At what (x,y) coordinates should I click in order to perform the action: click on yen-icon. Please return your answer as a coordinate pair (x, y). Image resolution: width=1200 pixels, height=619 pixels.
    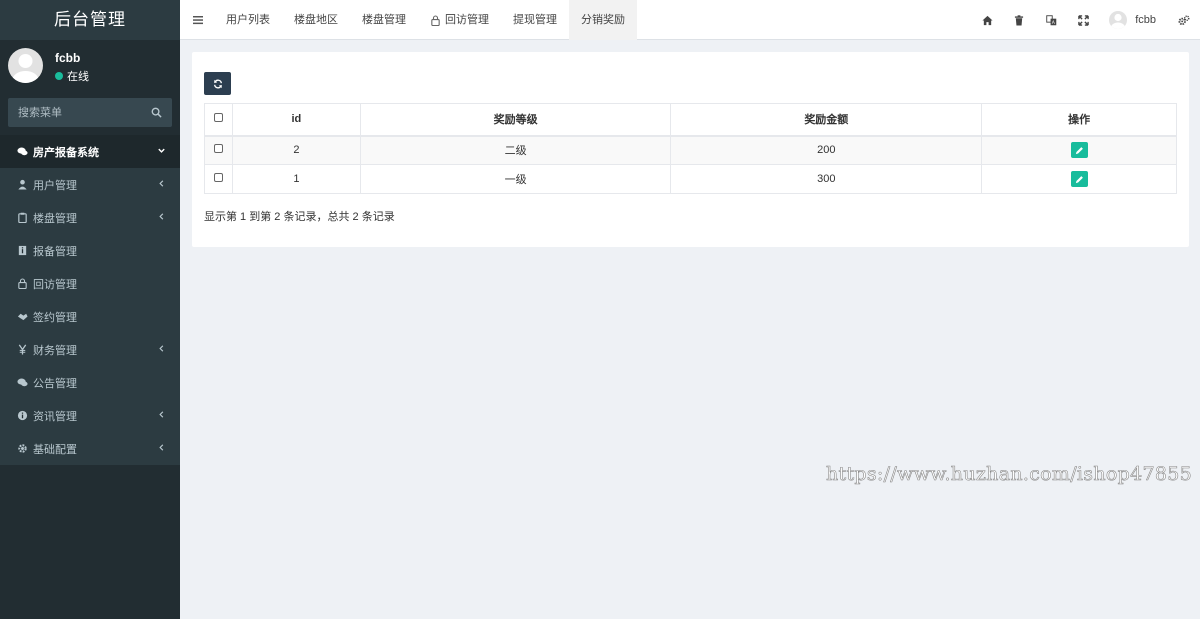
    Looking at the image, I should click on (22, 349).